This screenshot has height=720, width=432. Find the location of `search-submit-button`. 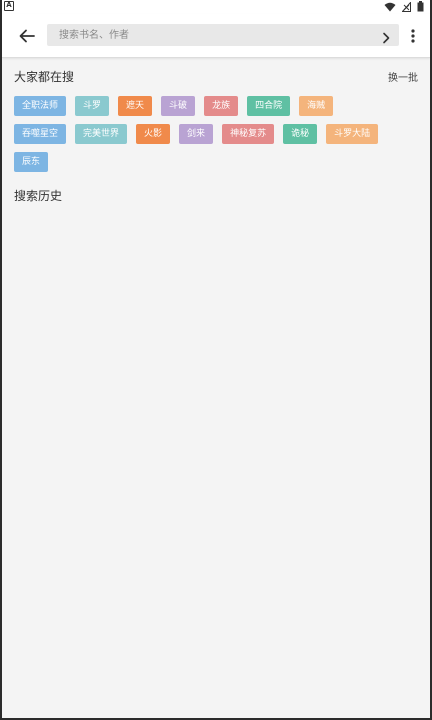

search-submit-button is located at coordinates (386, 36).